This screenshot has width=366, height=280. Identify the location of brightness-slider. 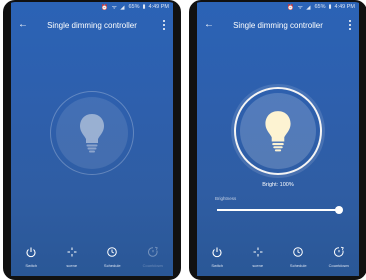
(280, 210).